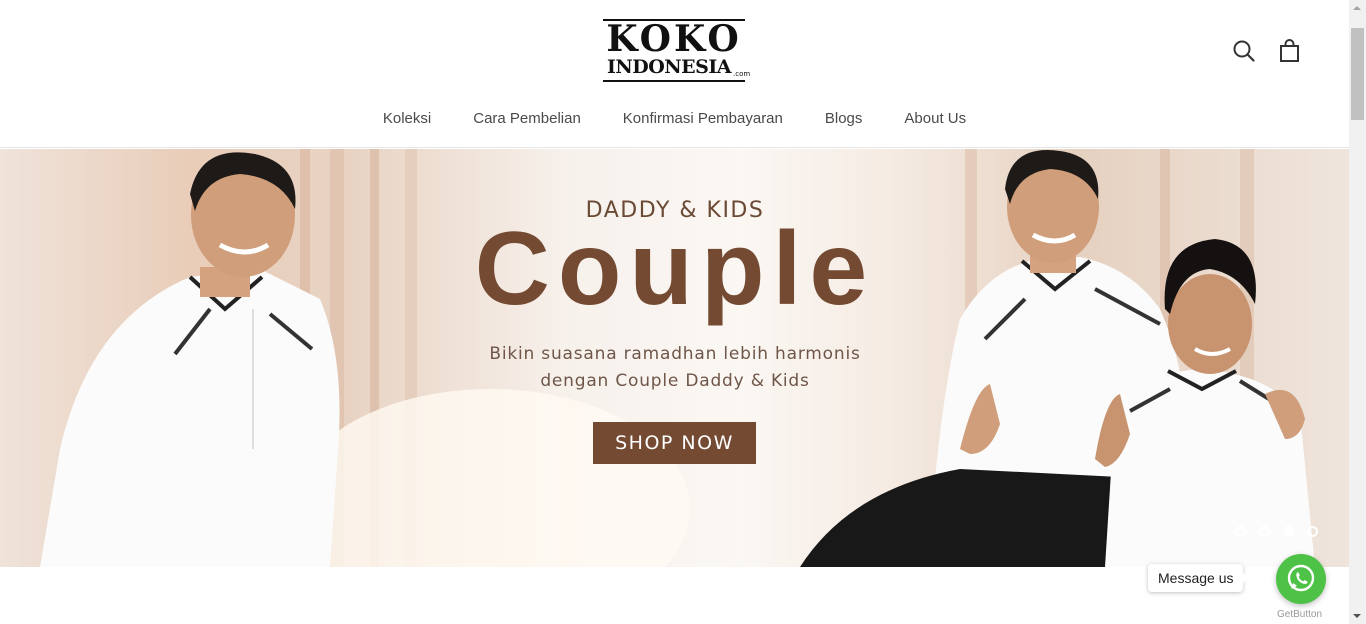 This screenshot has height=624, width=1366. I want to click on scroll-up-arrow-icon, so click(1357, 8).